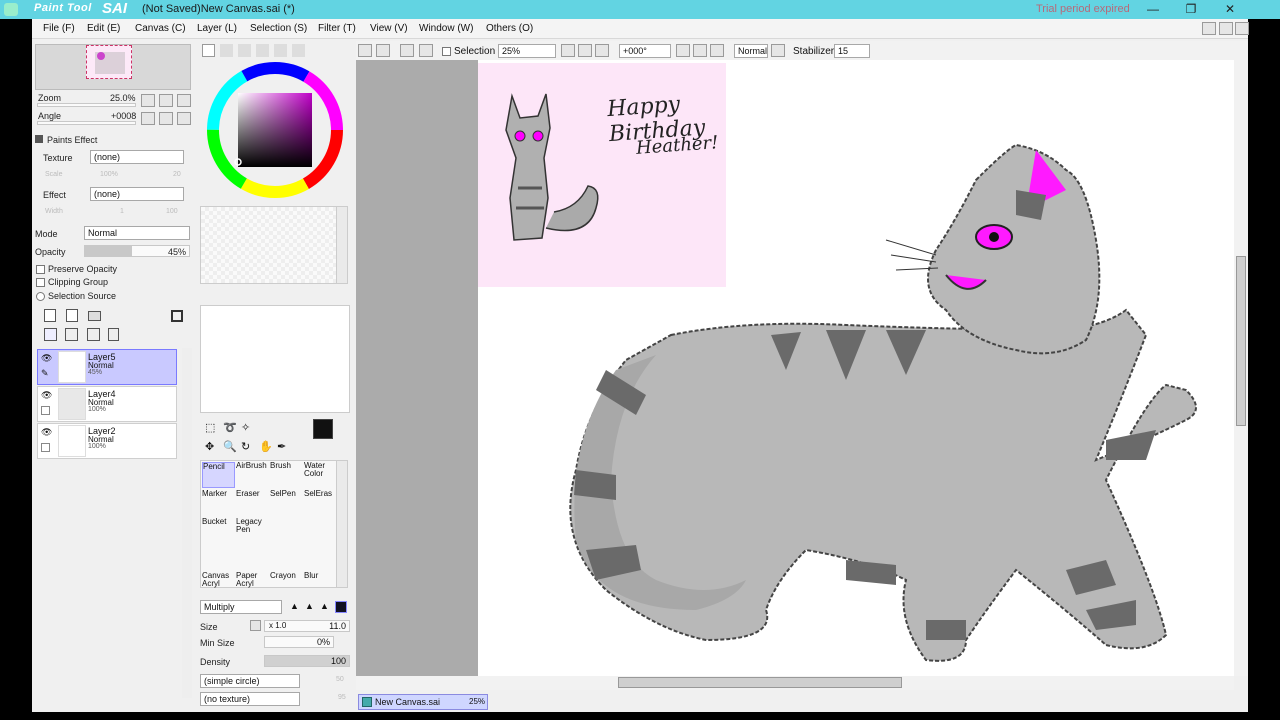 The height and width of the screenshot is (720, 1280). Describe the element at coordinates (585, 50) in the screenshot. I see `zoom-in-toolbar-button` at that location.